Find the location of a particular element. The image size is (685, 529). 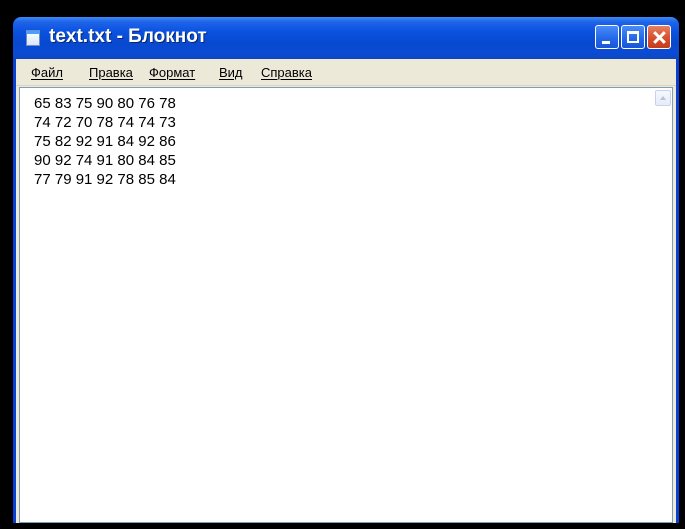

text-line: 65 83 75 90 80 76 78 is located at coordinates (105, 103).